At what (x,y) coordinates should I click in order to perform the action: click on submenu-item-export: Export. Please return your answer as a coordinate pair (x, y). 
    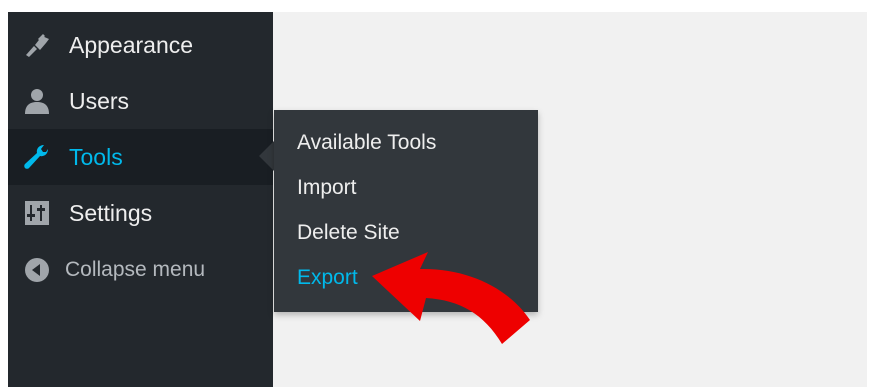
    Looking at the image, I should click on (327, 278).